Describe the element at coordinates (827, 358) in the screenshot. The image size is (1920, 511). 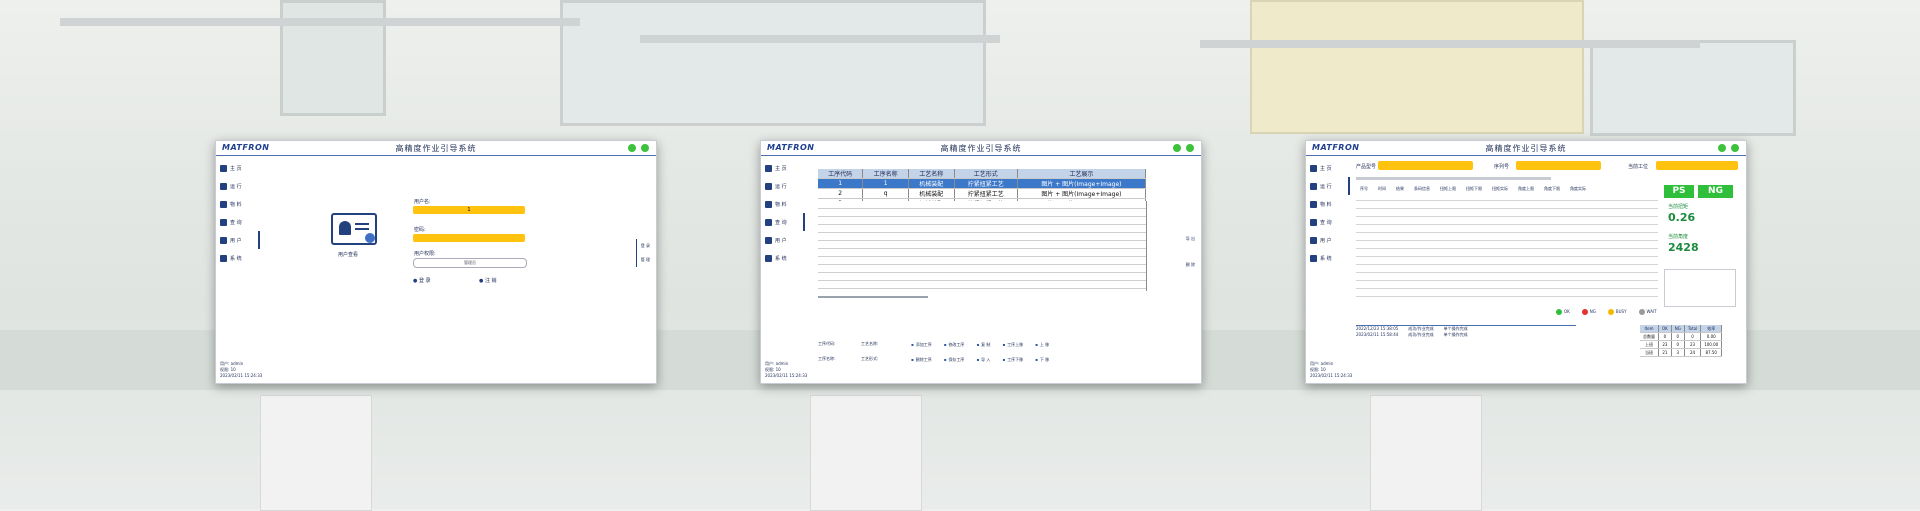
I see `form-label: 工序名称:` at that location.